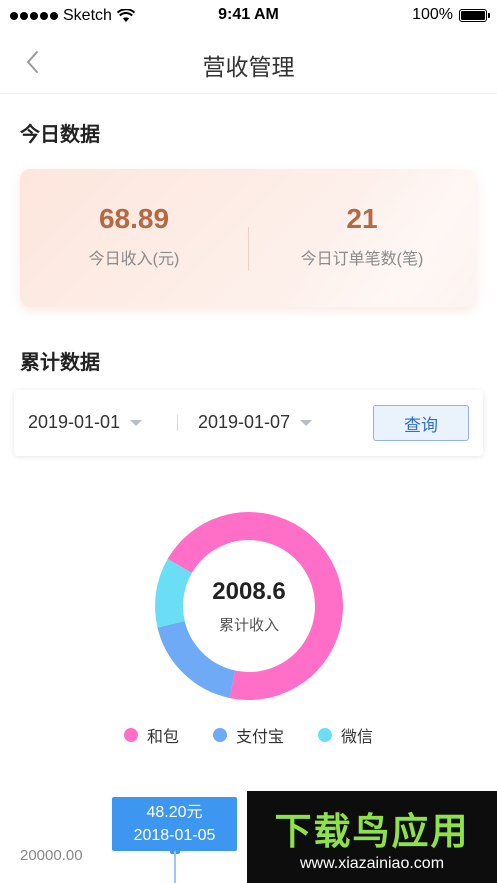 This screenshot has width=497, height=883. I want to click on legend-item-hebao: 和包, so click(151, 735).